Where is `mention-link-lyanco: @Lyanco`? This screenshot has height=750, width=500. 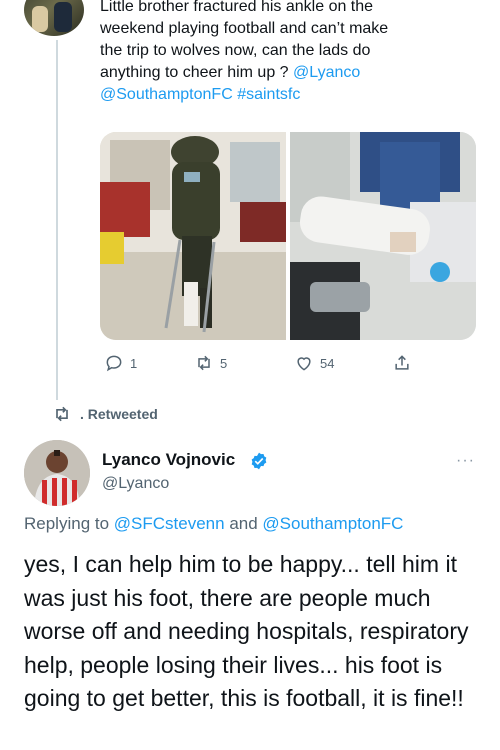
mention-link-lyanco: @Lyanco is located at coordinates (326, 72).